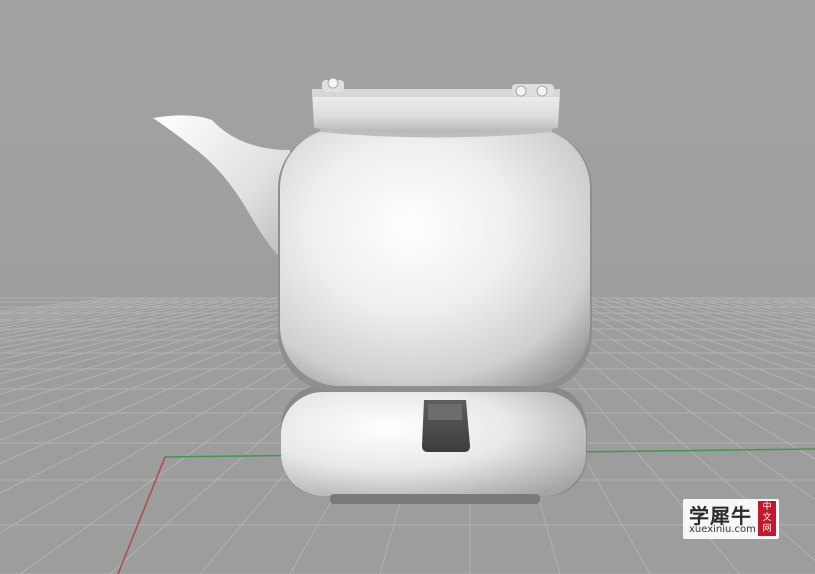  I want to click on watermark-site: xuexiniu.com, so click(722, 529).